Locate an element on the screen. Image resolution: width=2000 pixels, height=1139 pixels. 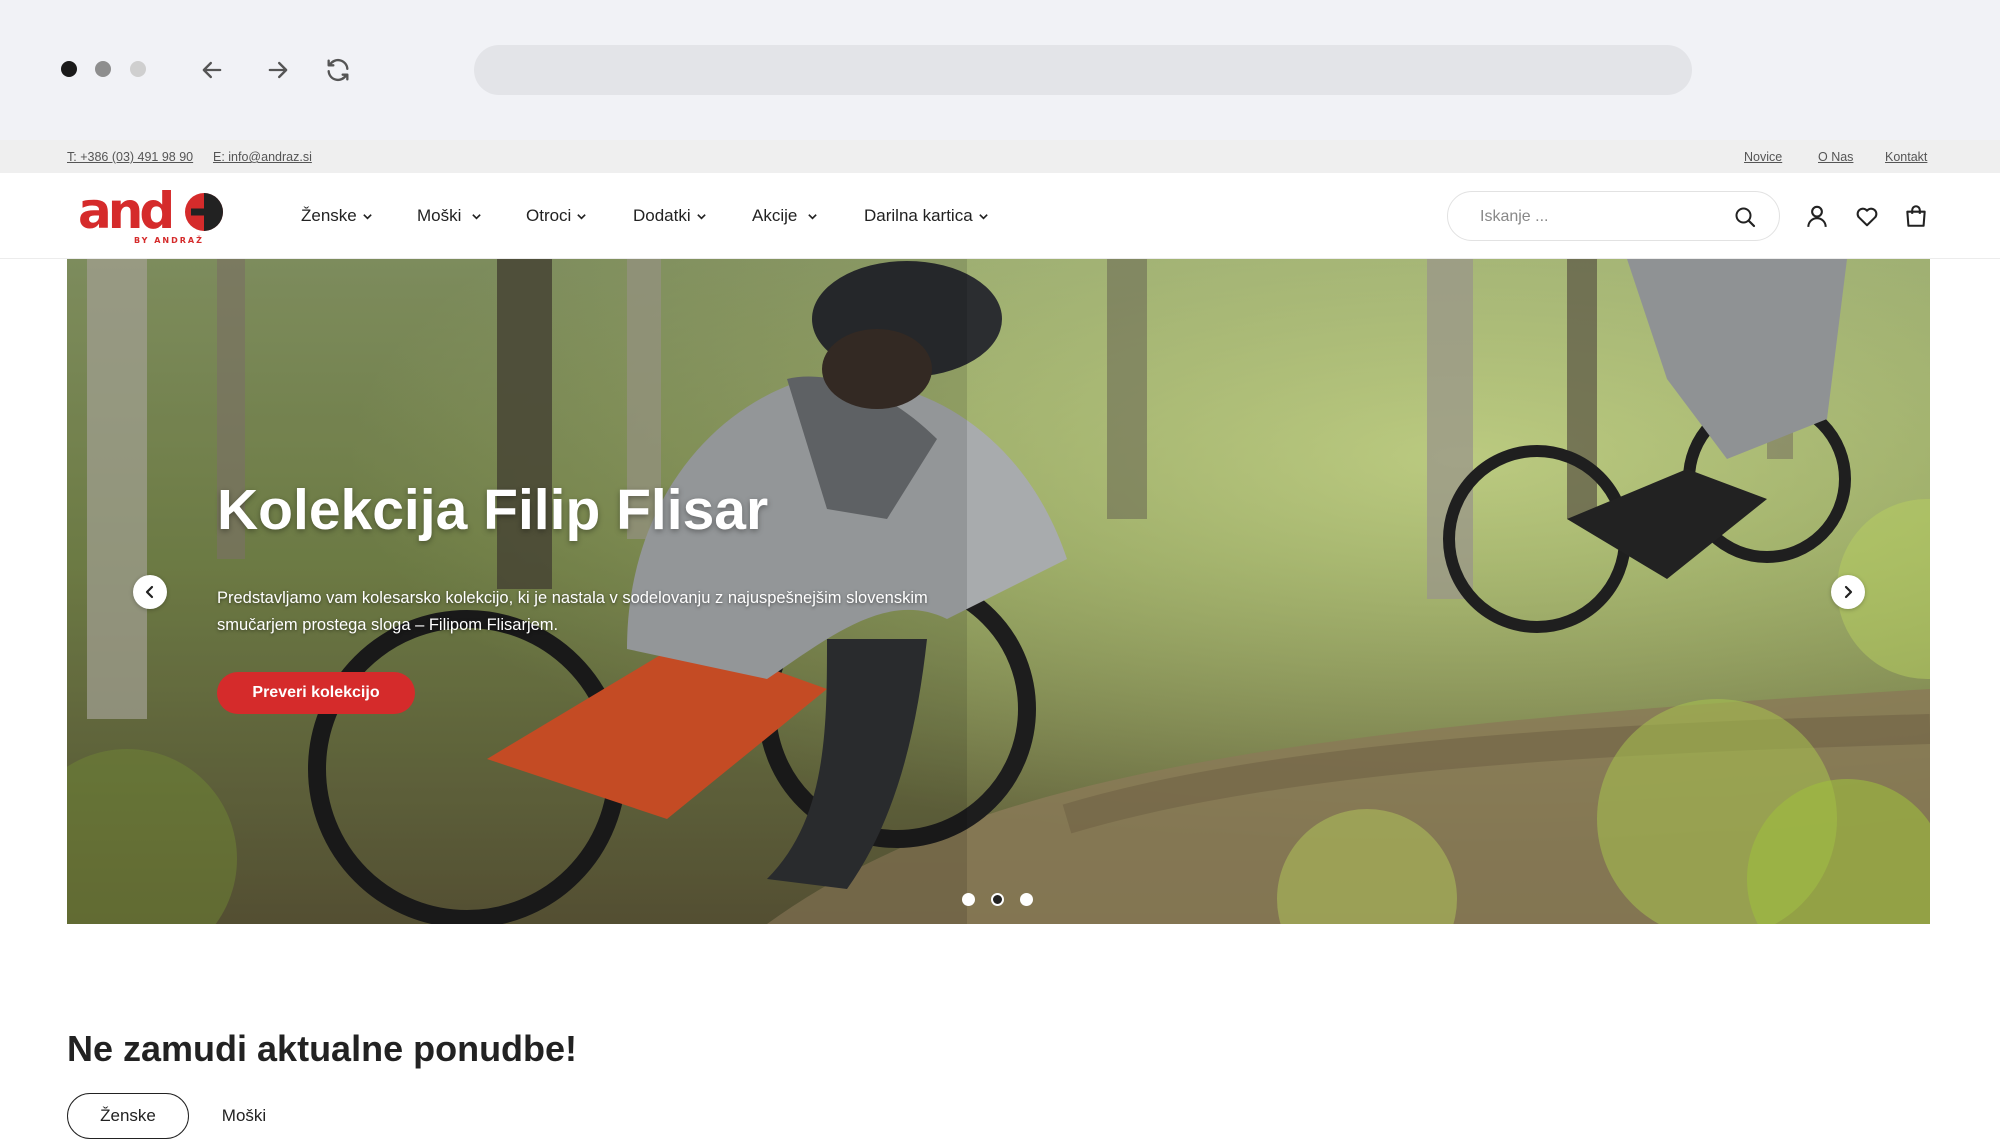
phone-link: T: +386 (03) 491 98 90 is located at coordinates (130, 157).